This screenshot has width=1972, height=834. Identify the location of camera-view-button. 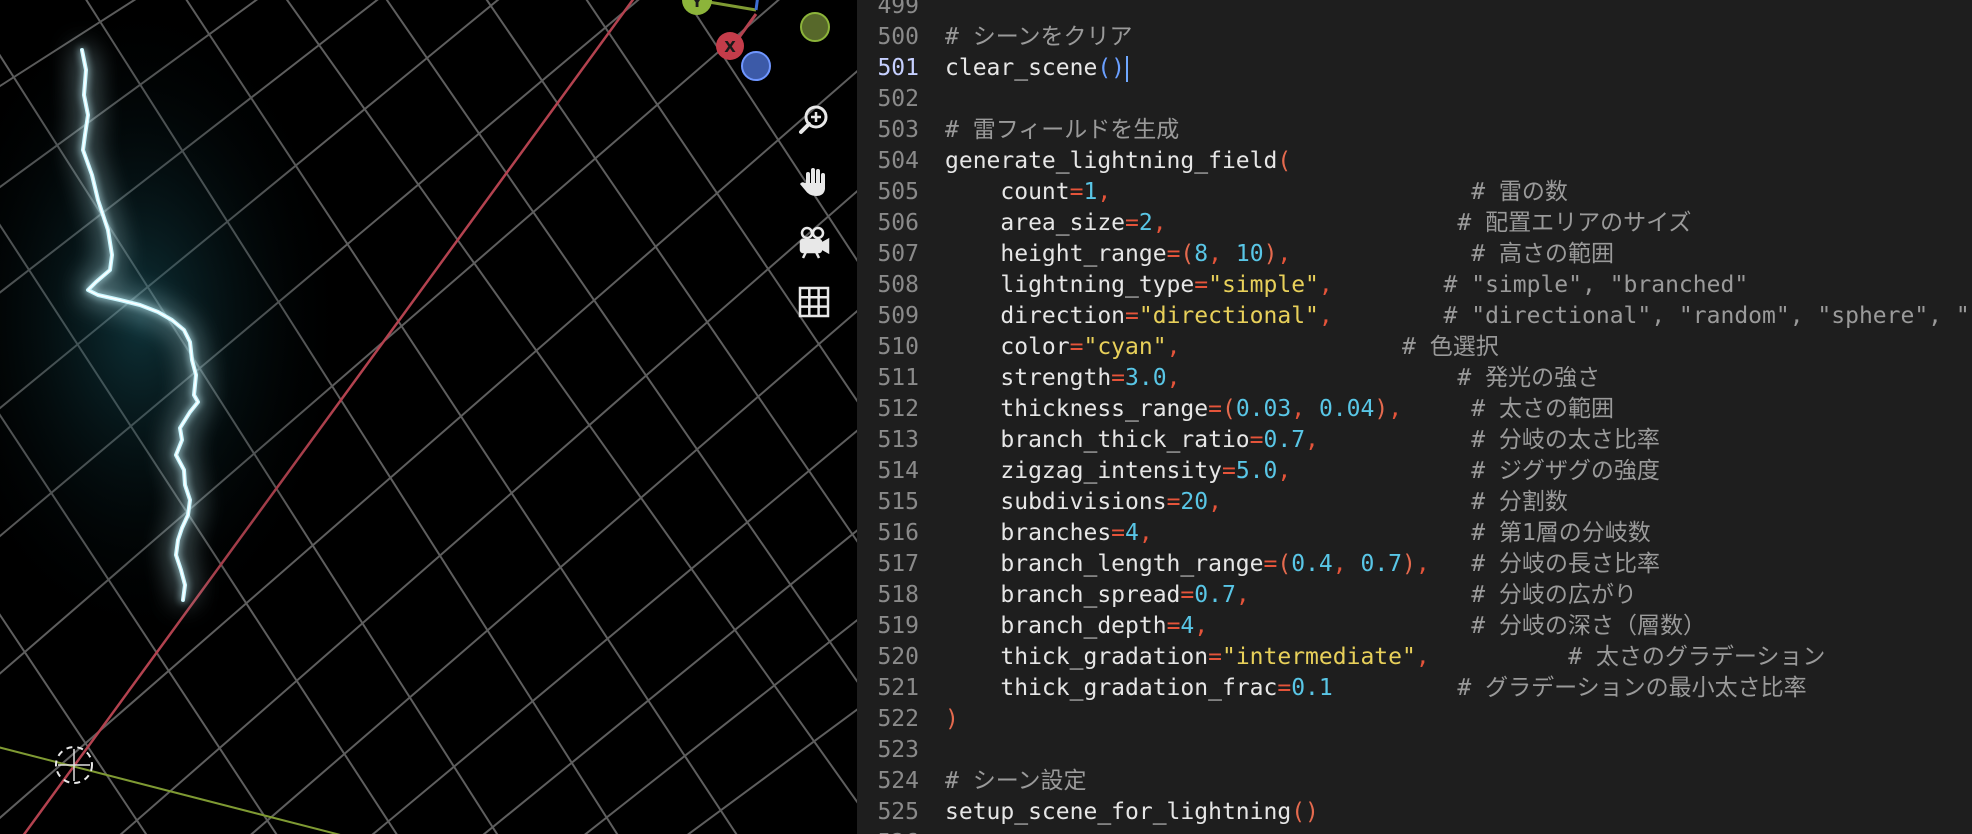
(814, 242).